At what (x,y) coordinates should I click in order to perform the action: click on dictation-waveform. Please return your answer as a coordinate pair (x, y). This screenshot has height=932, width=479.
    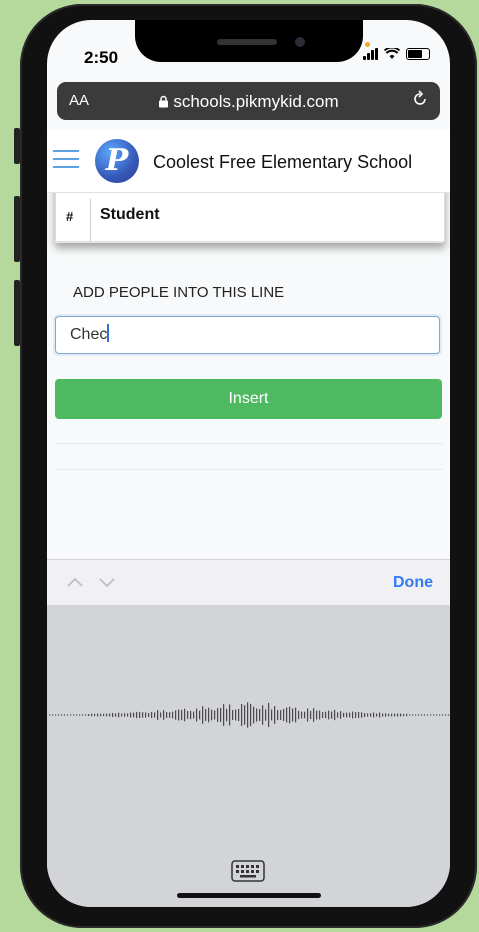
    Looking at the image, I should click on (249, 715).